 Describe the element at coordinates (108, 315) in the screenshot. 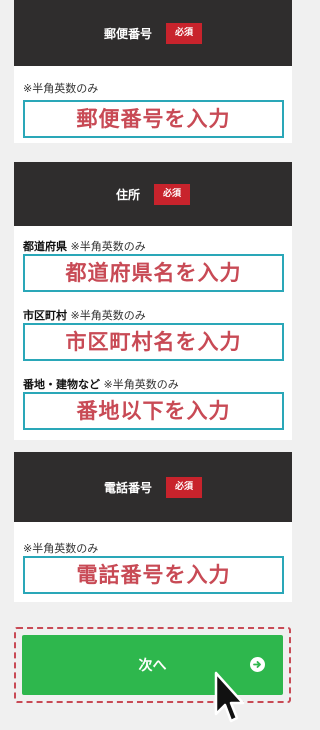

I see `city-hint: ※半角英数のみ` at that location.